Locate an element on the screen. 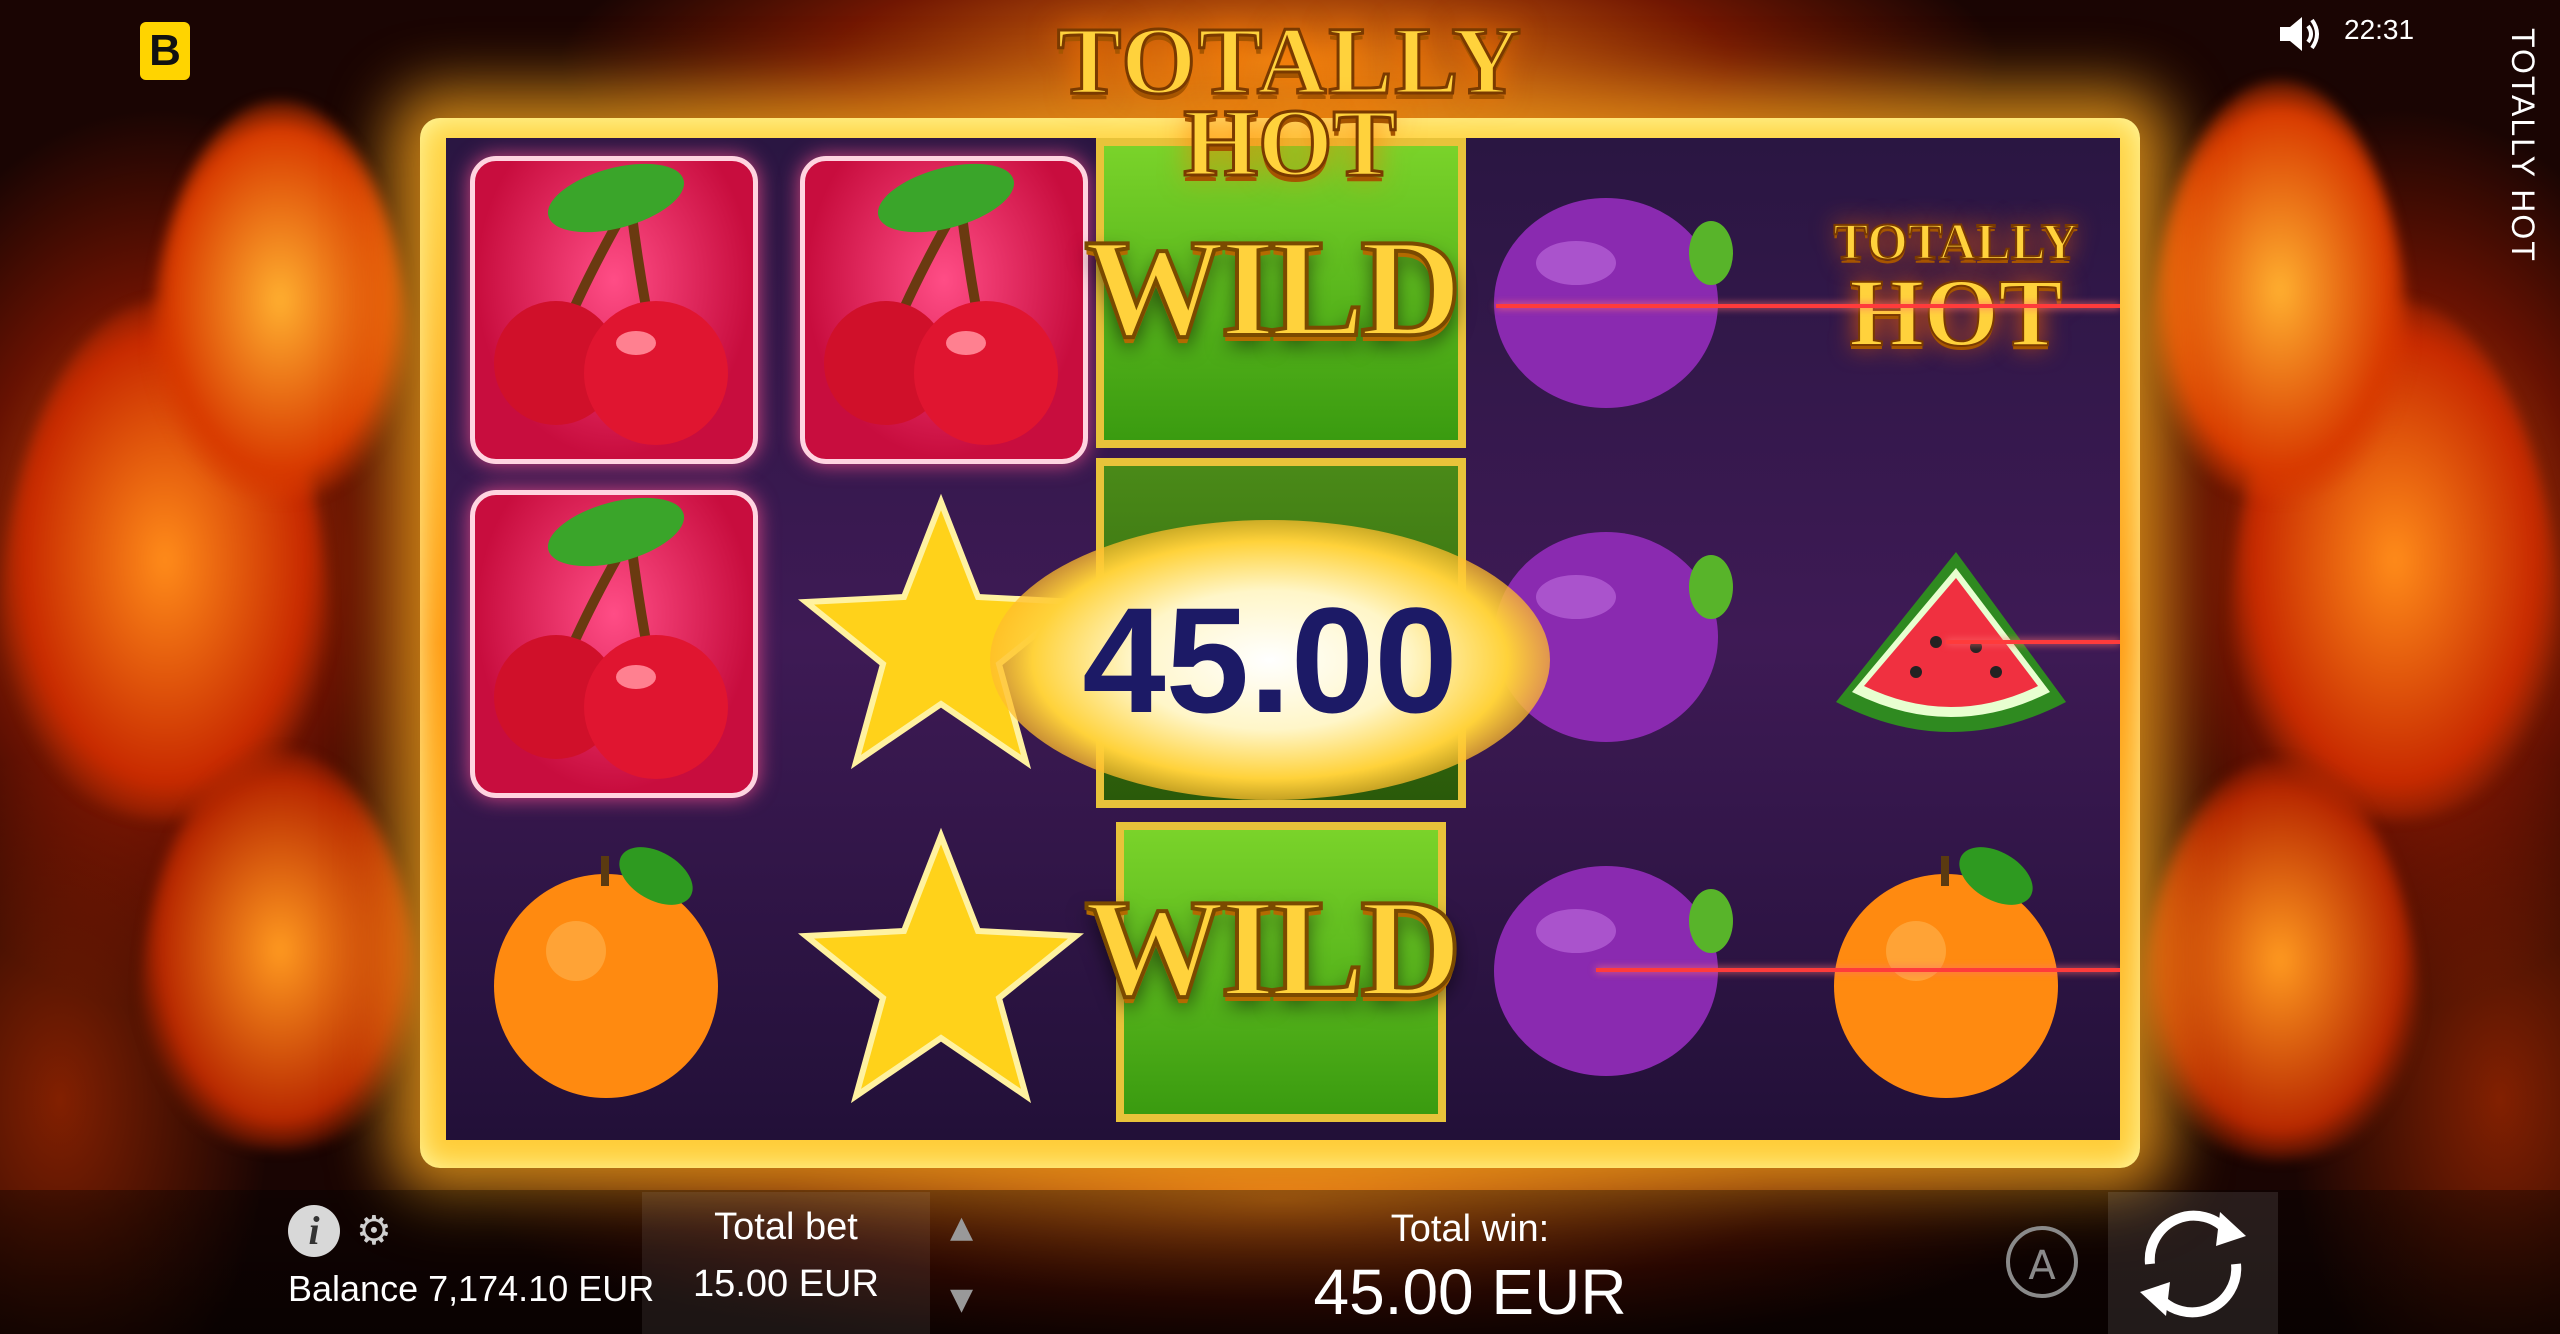 The image size is (2560, 1334). spin-button is located at coordinates (2193, 1263).